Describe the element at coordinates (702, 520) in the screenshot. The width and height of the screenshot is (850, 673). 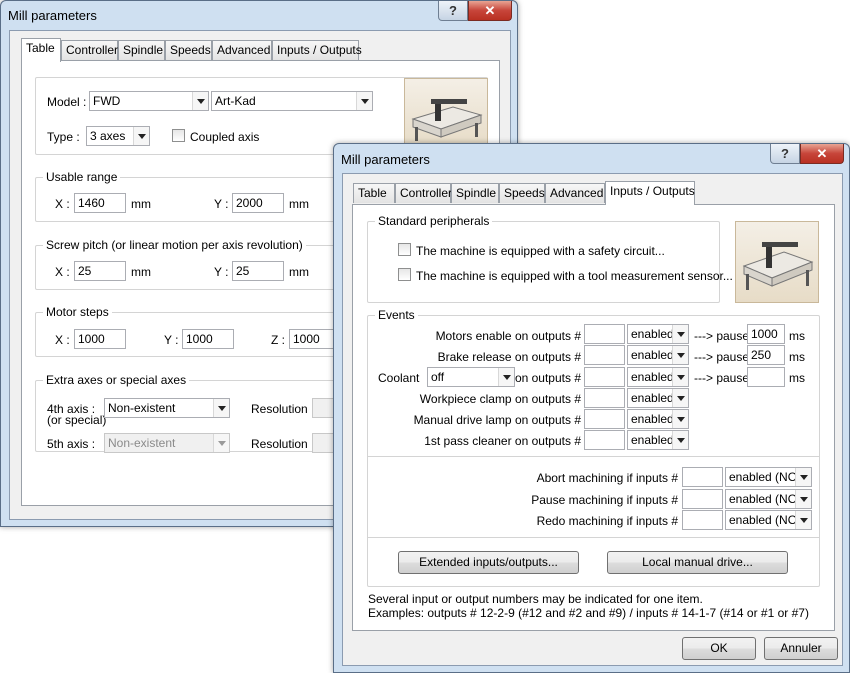
I see `redo-machining-input` at that location.